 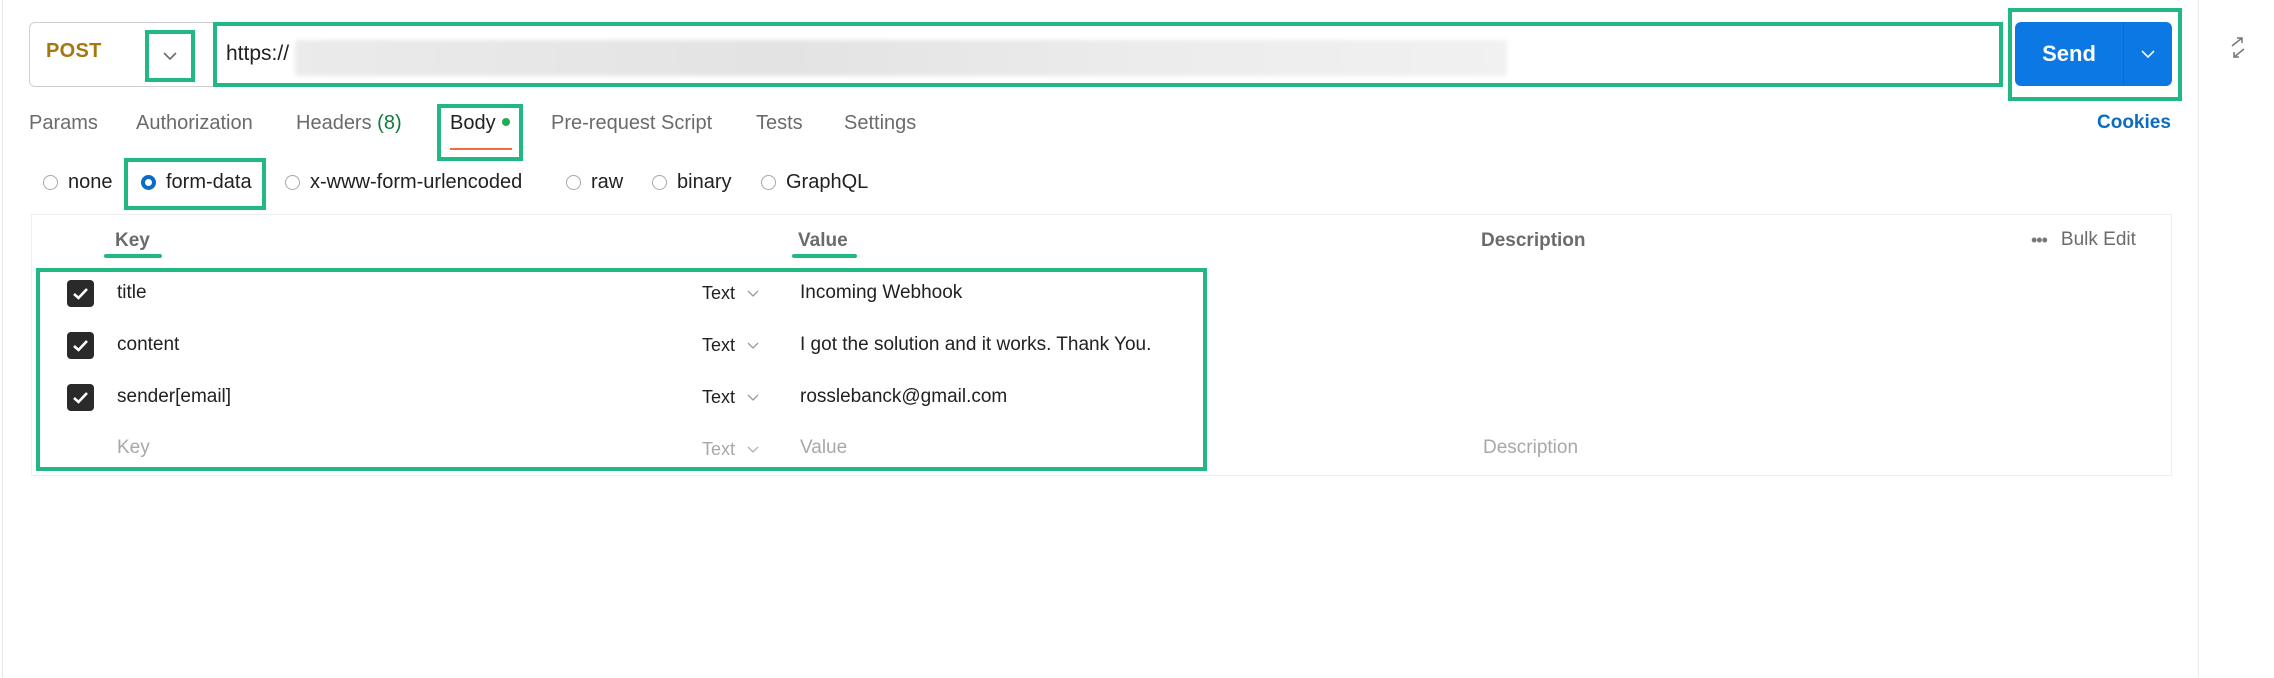 I want to click on radio-graphql: GraphQL, so click(x=814, y=182).